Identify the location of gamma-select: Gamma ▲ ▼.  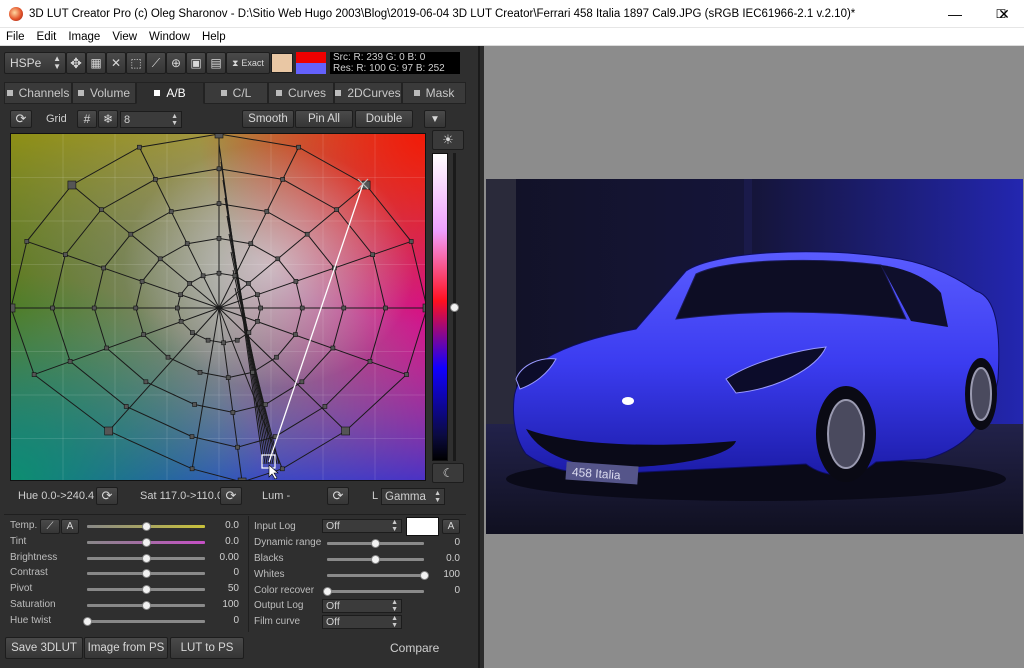
(413, 496).